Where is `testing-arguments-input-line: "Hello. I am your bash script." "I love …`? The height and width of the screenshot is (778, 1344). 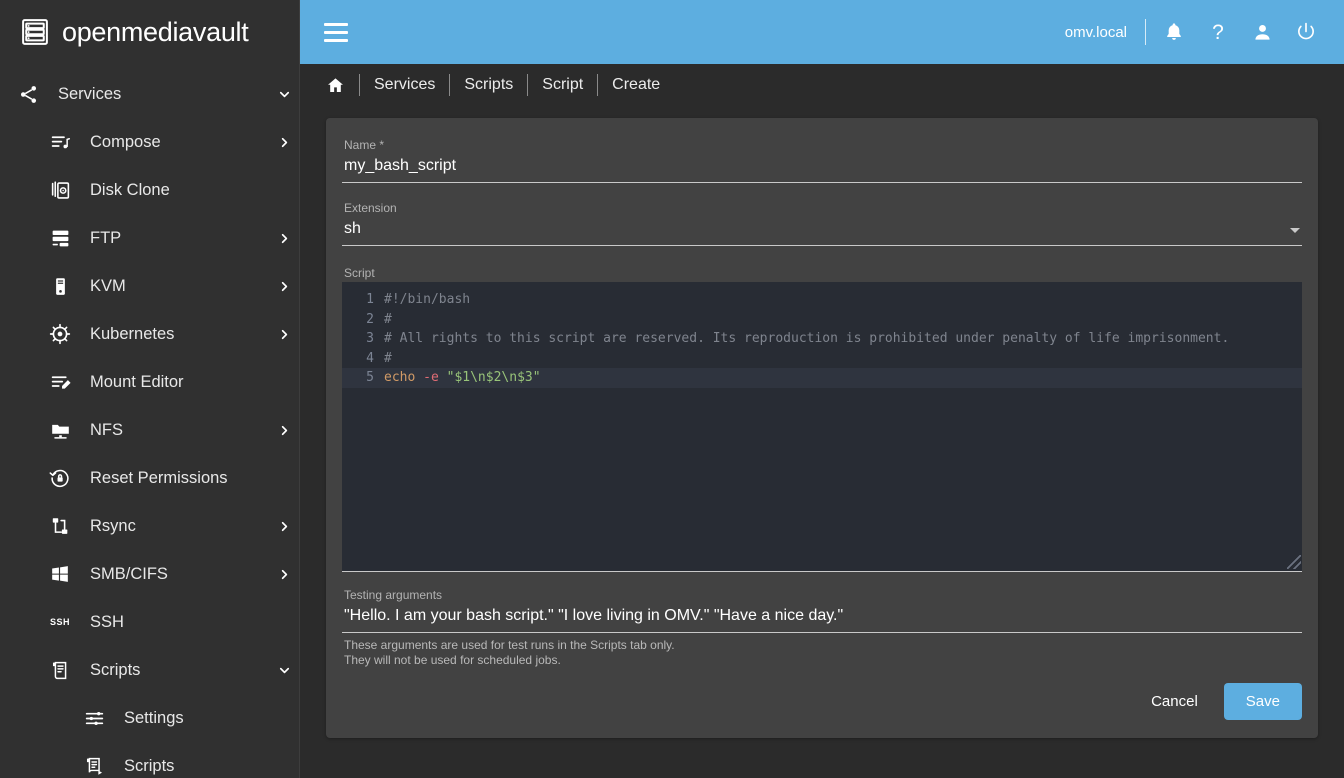
testing-arguments-input-line: "Hello. I am your bash script." "I love … is located at coordinates (822, 618).